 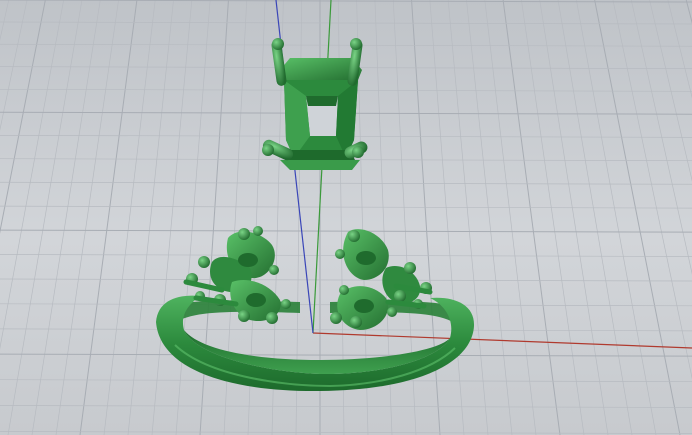 I want to click on emerald-cut-head-model, so click(x=315, y=104).